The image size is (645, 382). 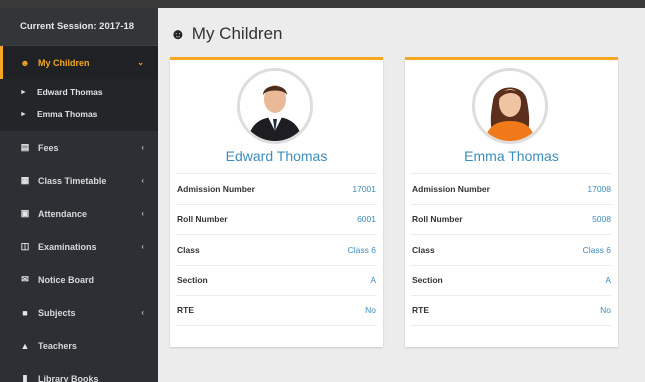 I want to click on page-title-text: My Children, so click(x=237, y=33).